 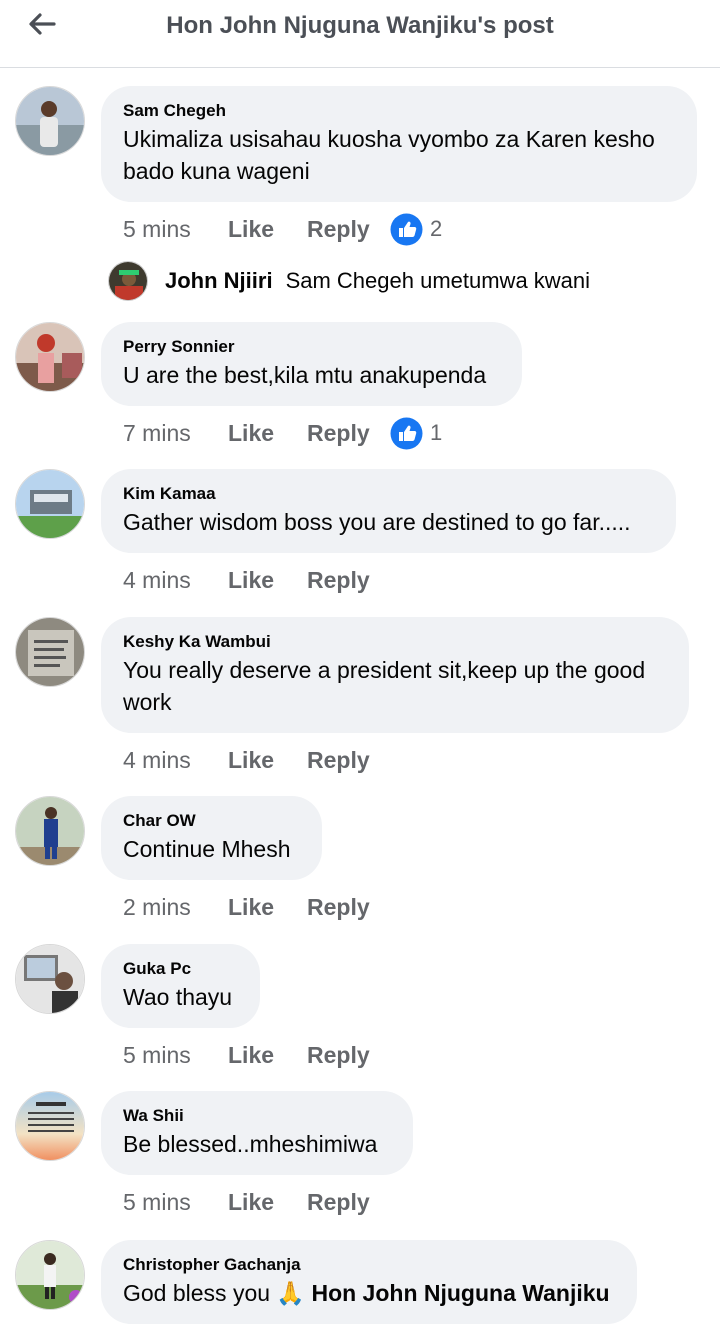 I want to click on comment-author: Wa Shii, so click(x=257, y=1116).